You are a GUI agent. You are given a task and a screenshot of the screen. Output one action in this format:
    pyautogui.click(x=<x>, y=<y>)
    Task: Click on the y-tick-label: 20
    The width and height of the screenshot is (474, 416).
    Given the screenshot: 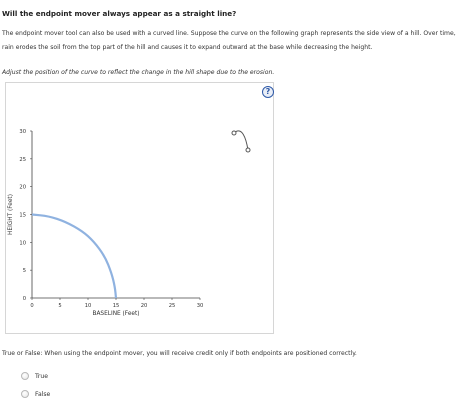 What is the action you would take?
    pyautogui.click(x=22, y=188)
    